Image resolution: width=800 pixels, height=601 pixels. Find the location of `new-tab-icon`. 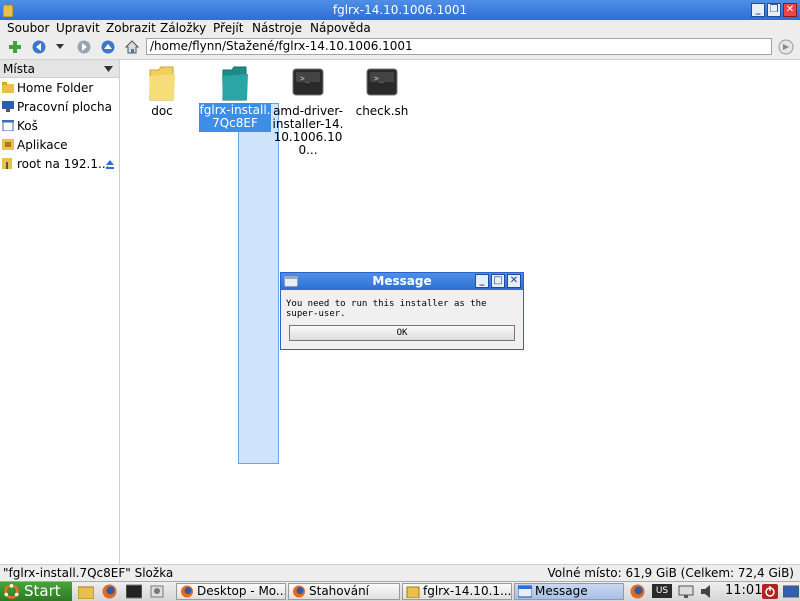

new-tab-icon is located at coordinates (15, 47).